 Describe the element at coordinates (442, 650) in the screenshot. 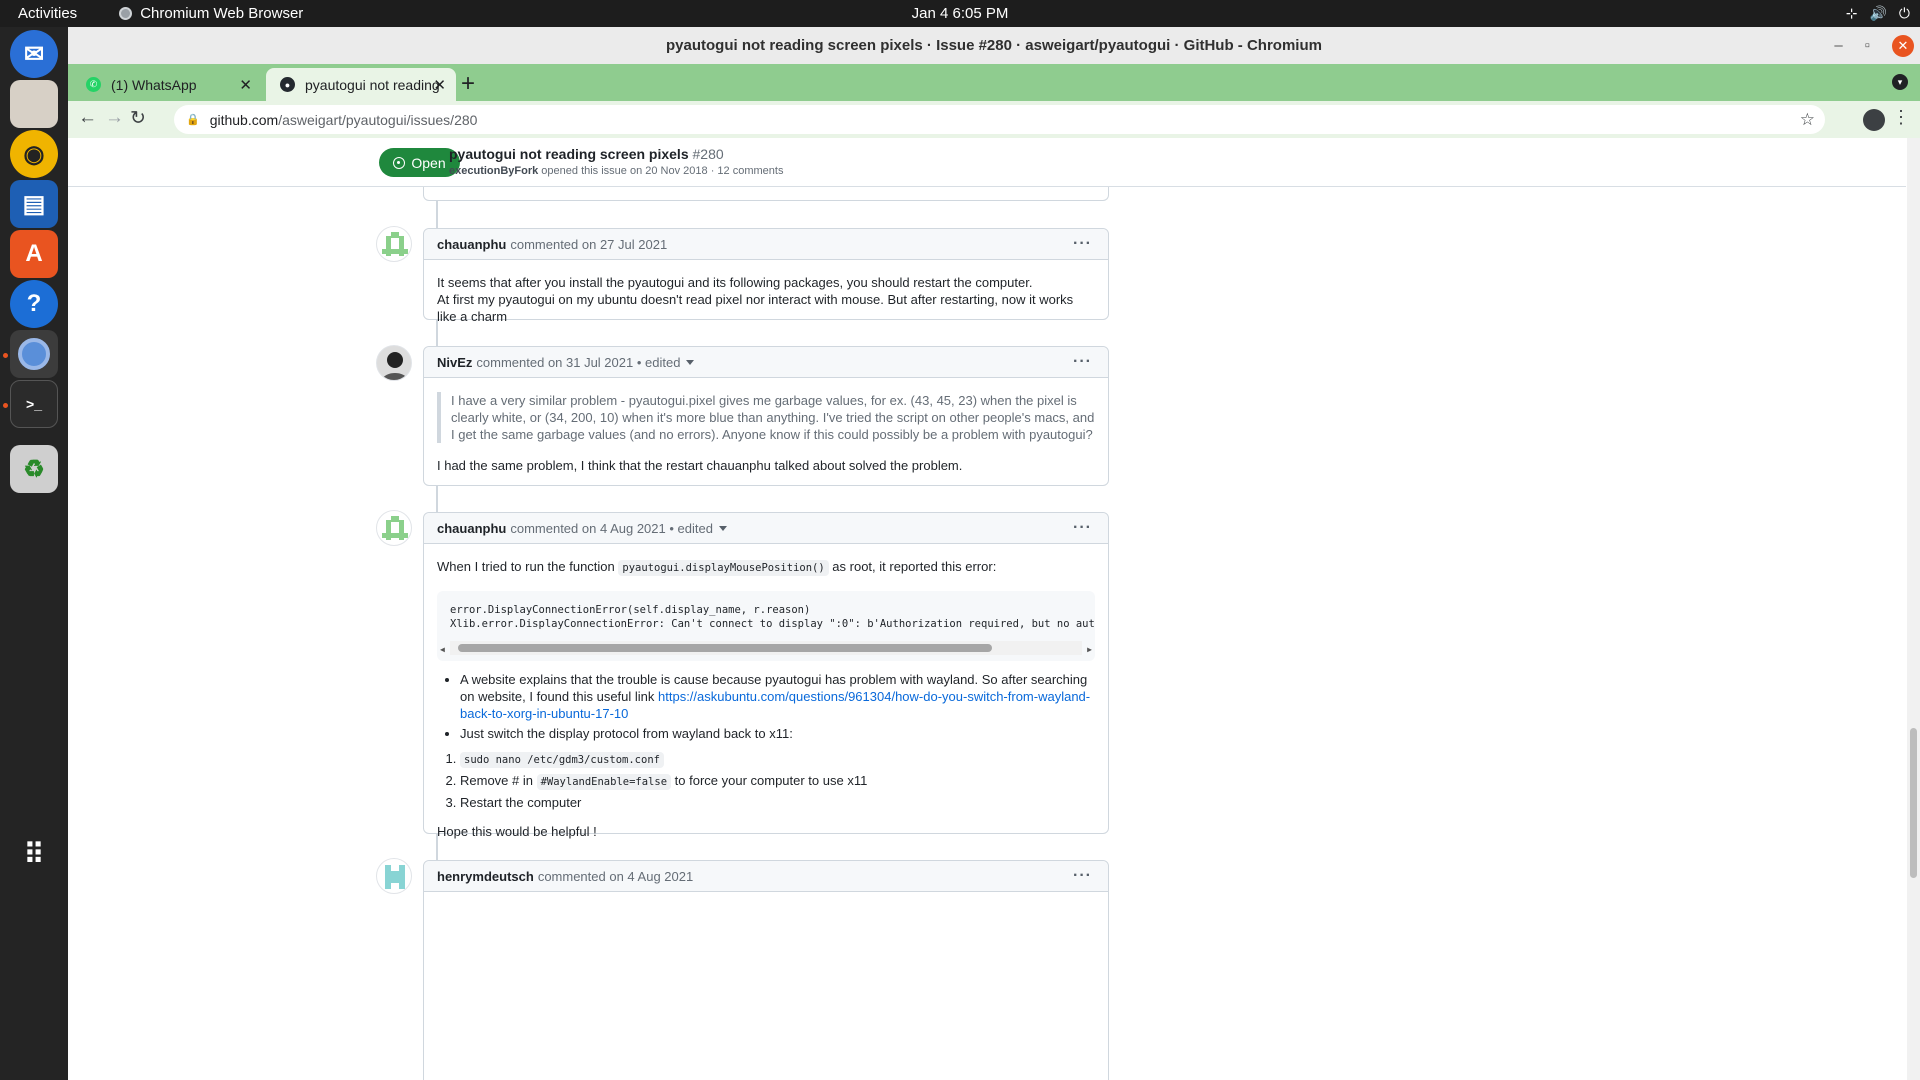

I see `scroll-left-icon: ◀` at that location.